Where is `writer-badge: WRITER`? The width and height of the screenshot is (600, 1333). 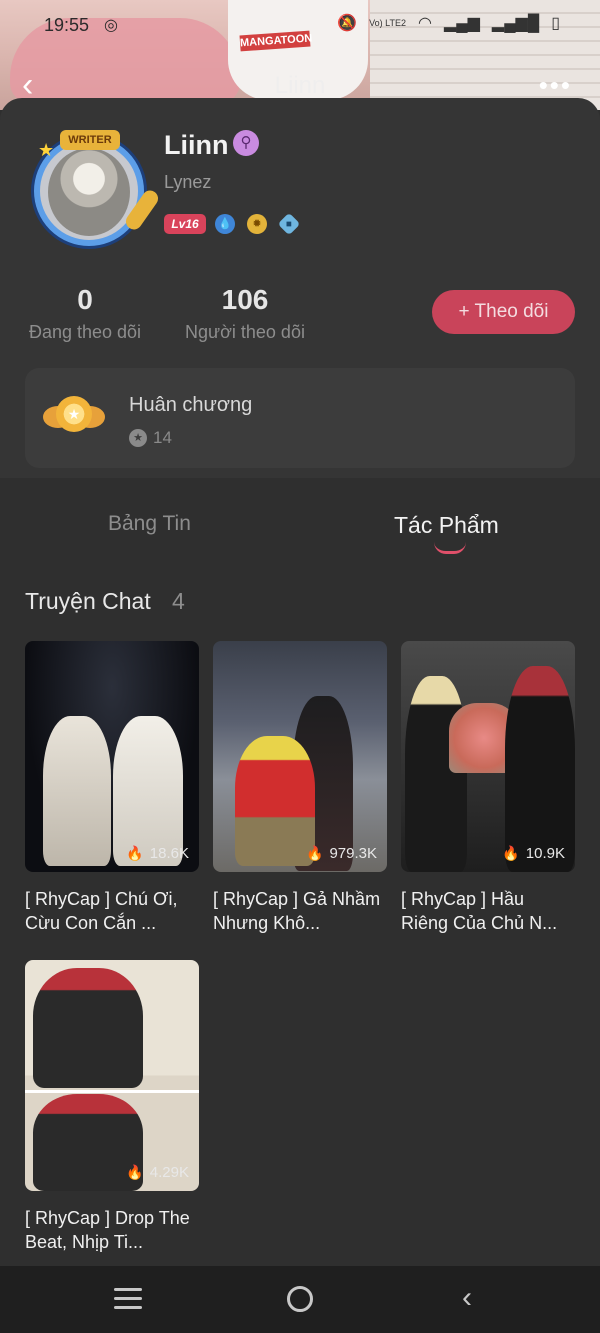 writer-badge: WRITER is located at coordinates (90, 140).